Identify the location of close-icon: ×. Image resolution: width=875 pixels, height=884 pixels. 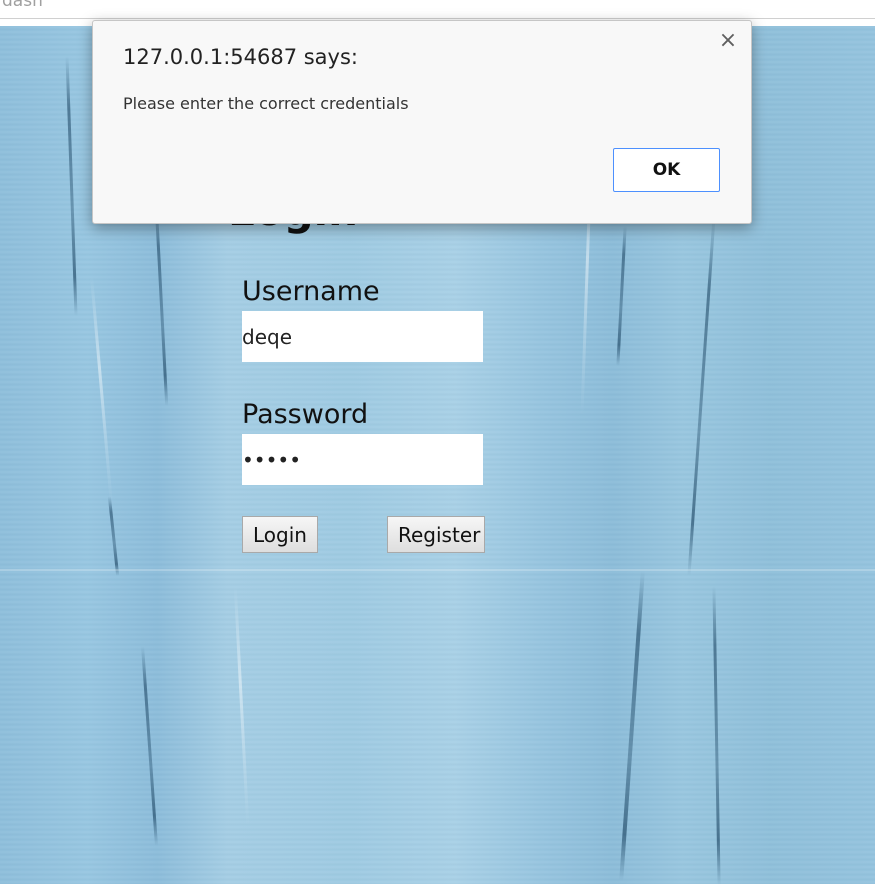
(728, 41).